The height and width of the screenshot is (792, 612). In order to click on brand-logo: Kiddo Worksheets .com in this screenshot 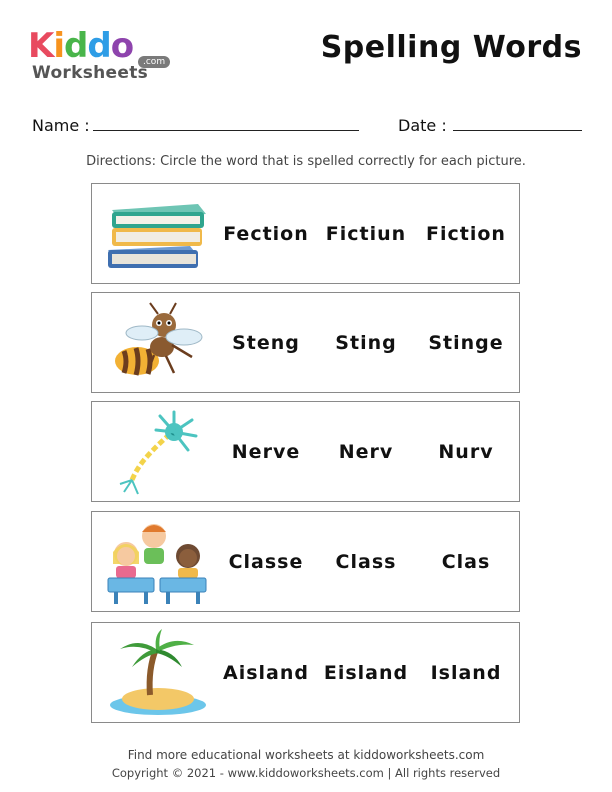, I will do `click(103, 56)`.